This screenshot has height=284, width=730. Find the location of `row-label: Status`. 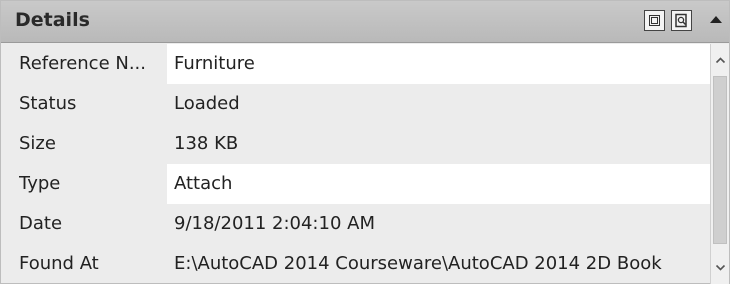

row-label: Status is located at coordinates (48, 103).